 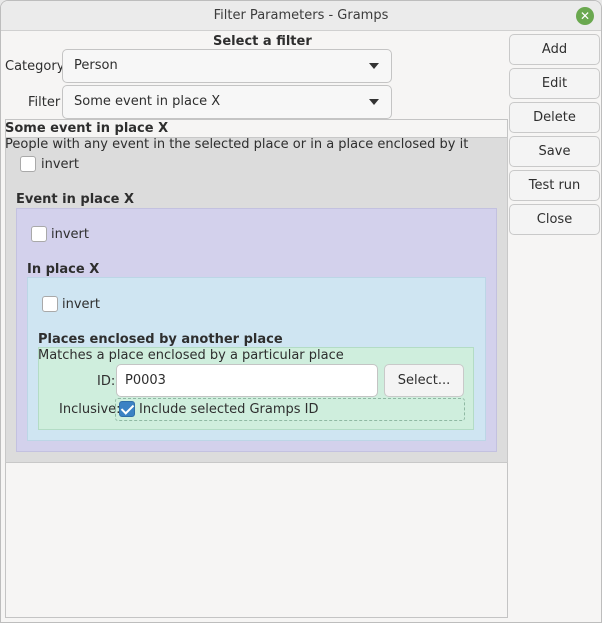 What do you see at coordinates (96, 65) in the screenshot?
I see `category-value: Person` at bounding box center [96, 65].